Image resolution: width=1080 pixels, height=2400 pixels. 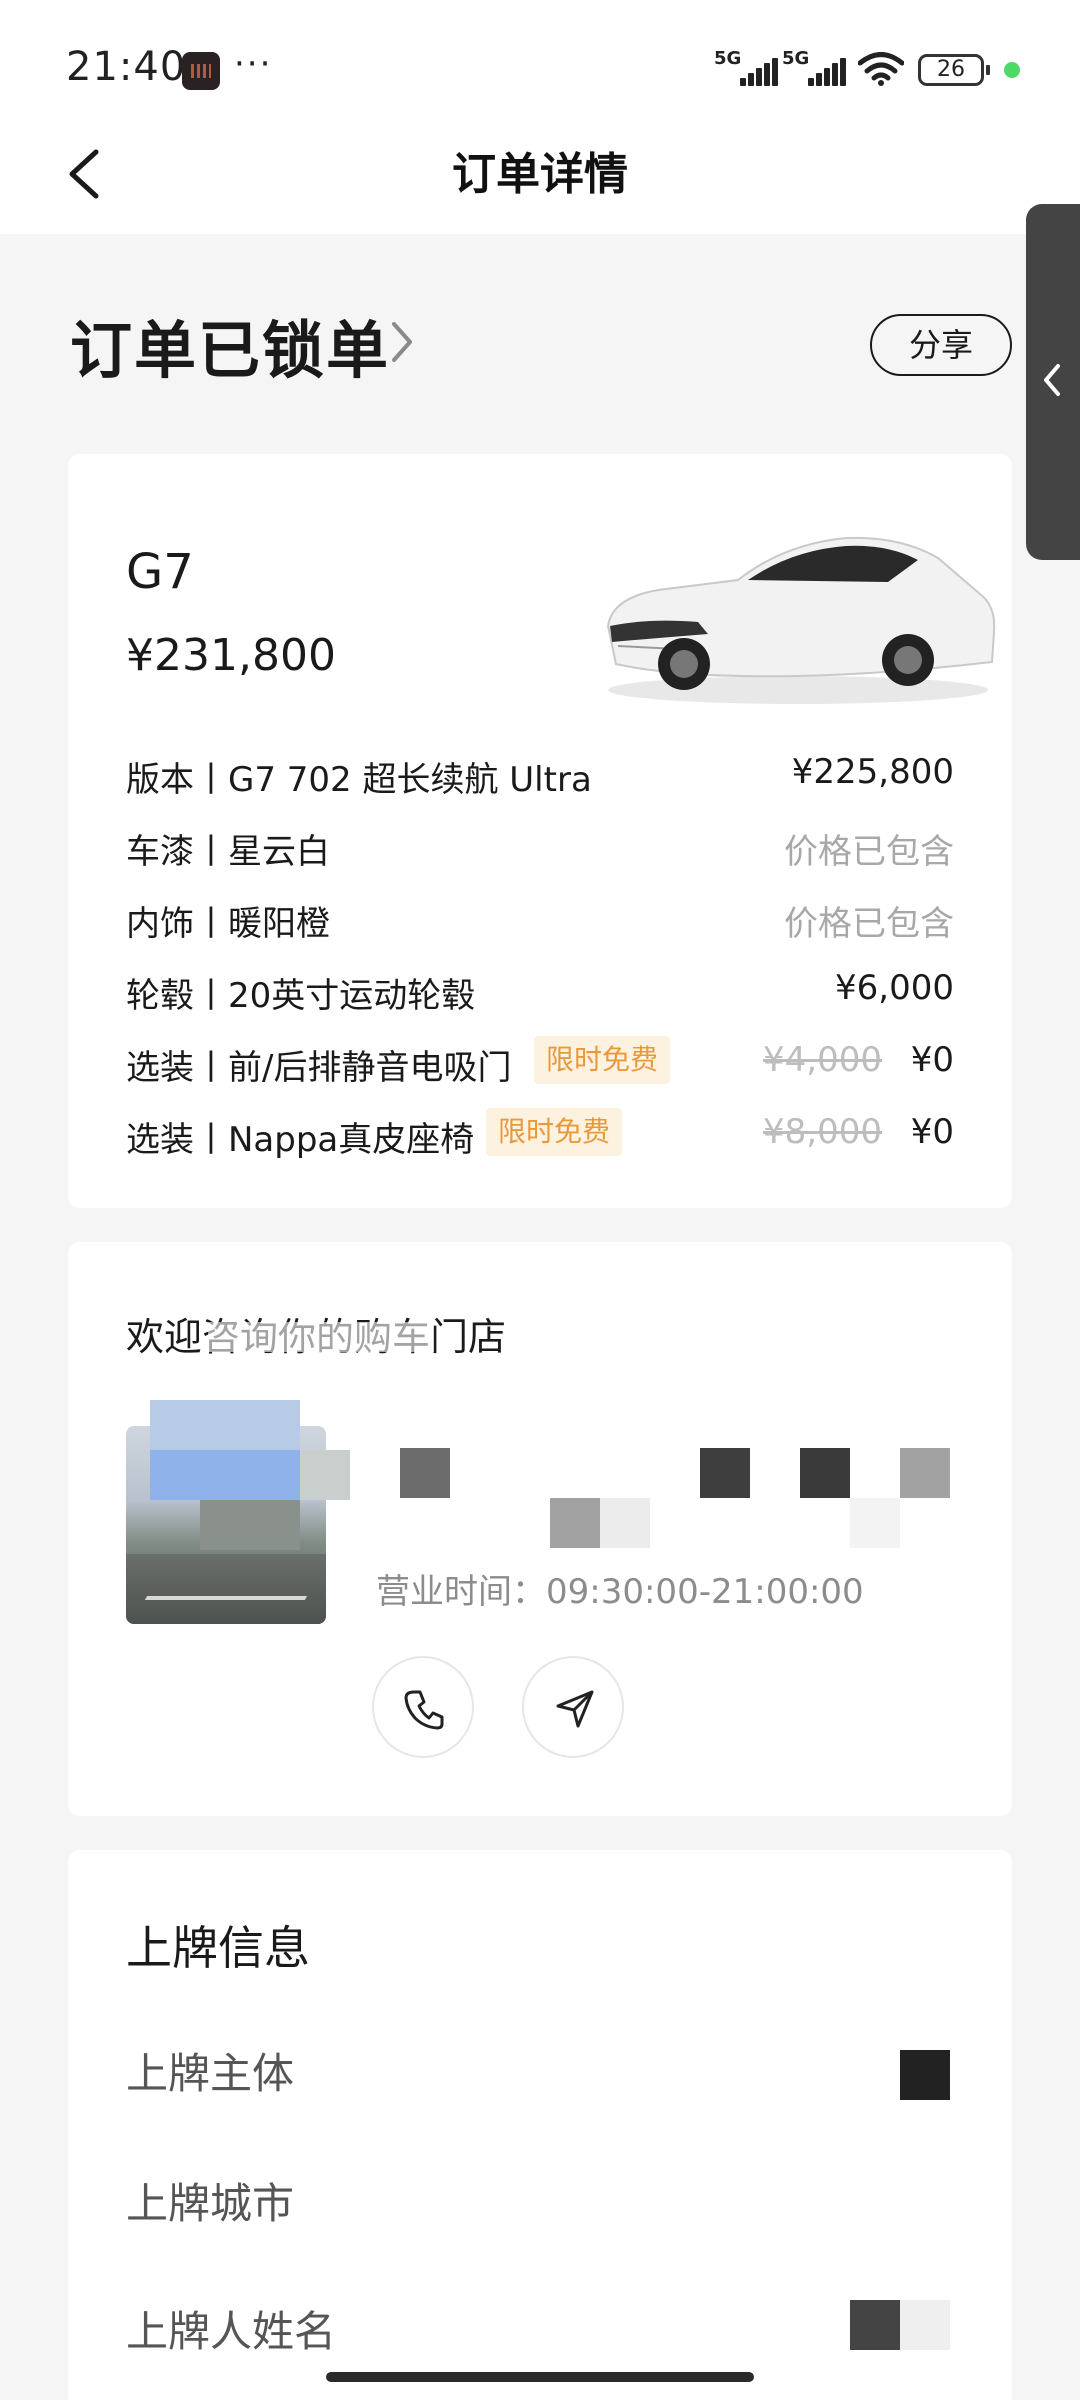 What do you see at coordinates (424, 1710) in the screenshot?
I see `phone-icon` at bounding box center [424, 1710].